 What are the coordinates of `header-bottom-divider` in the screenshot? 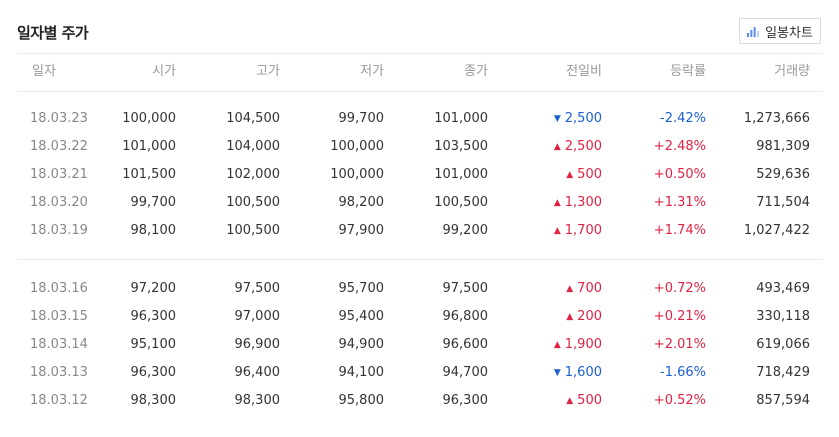 It's located at (420, 91).